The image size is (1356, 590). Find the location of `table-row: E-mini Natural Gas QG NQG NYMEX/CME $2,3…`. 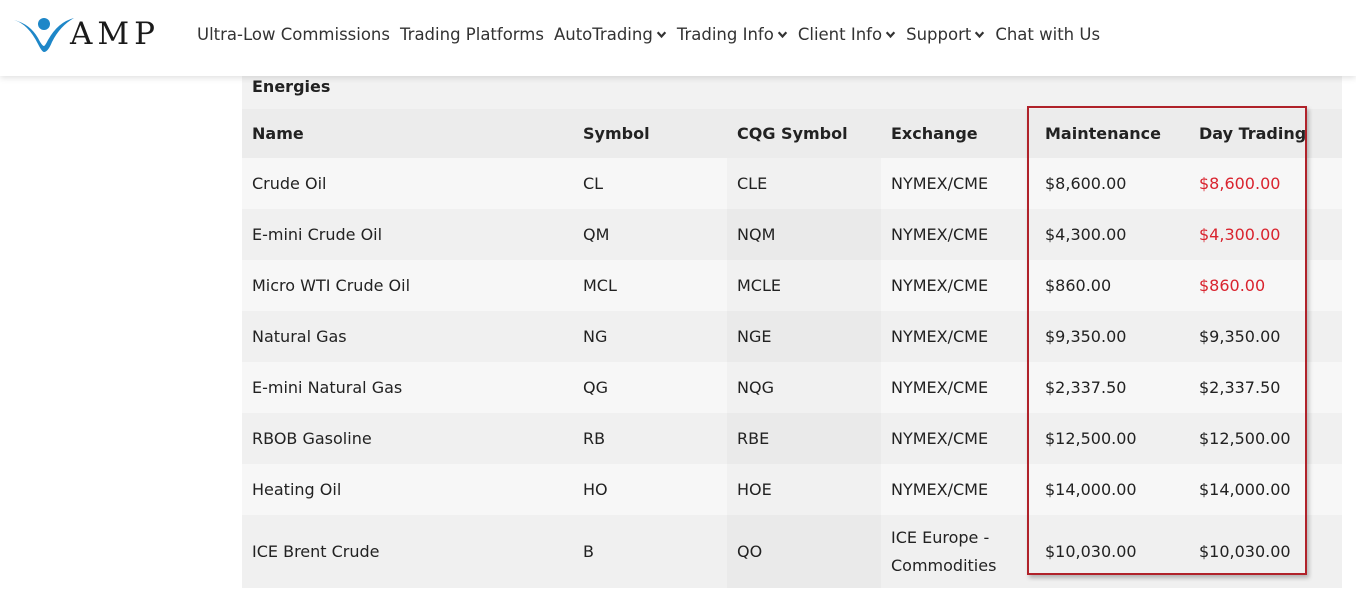

table-row: E-mini Natural Gas QG NQG NYMEX/CME $2,3… is located at coordinates (792, 387).